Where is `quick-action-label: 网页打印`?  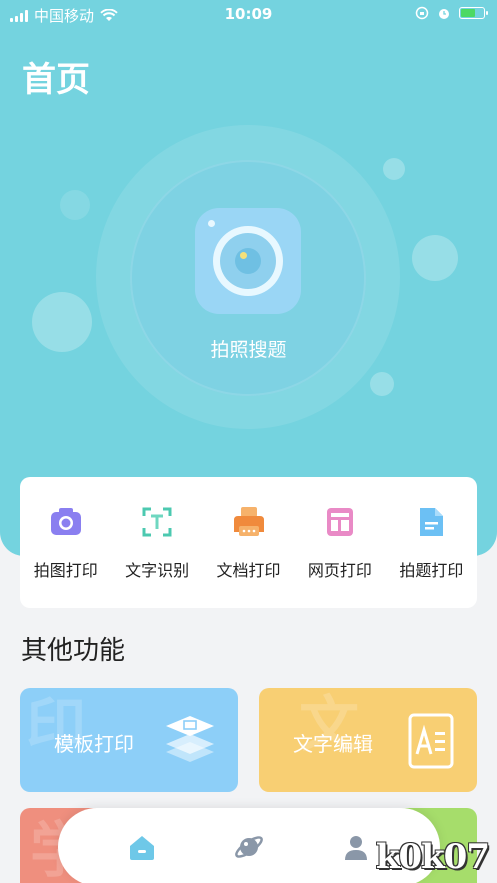 quick-action-label: 网页打印 is located at coordinates (339, 570).